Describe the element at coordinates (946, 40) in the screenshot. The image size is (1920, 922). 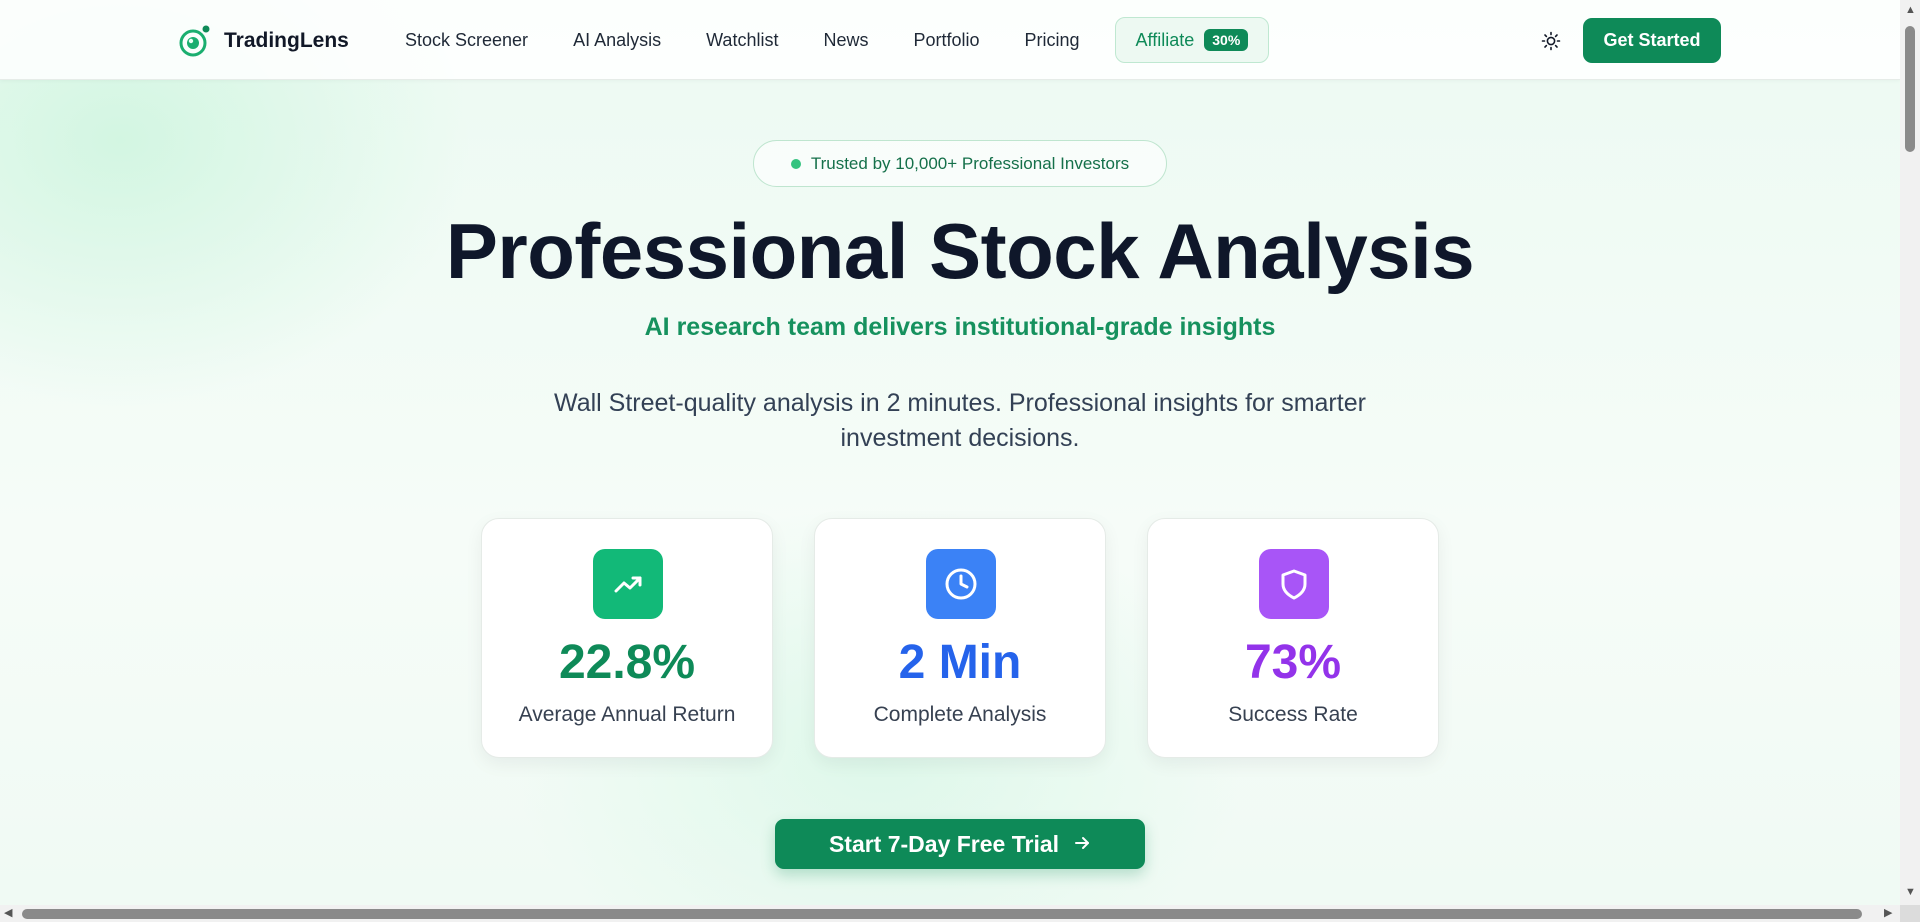
I see `nav-link-portfolio: Portfolio` at that location.